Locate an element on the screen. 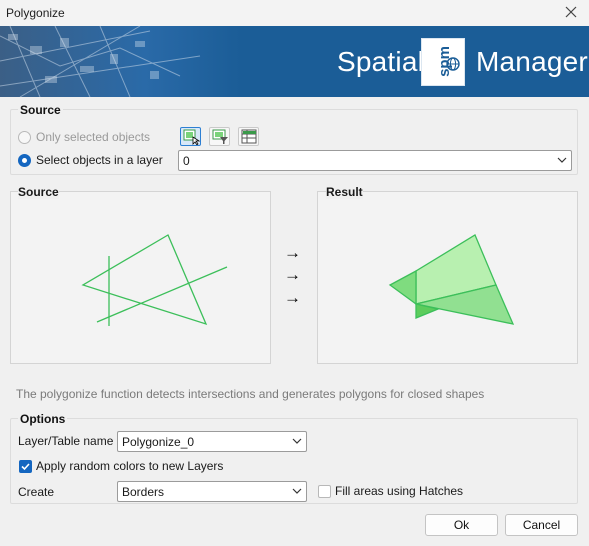 This screenshot has height=546, width=589. close-icon is located at coordinates (571, 12).